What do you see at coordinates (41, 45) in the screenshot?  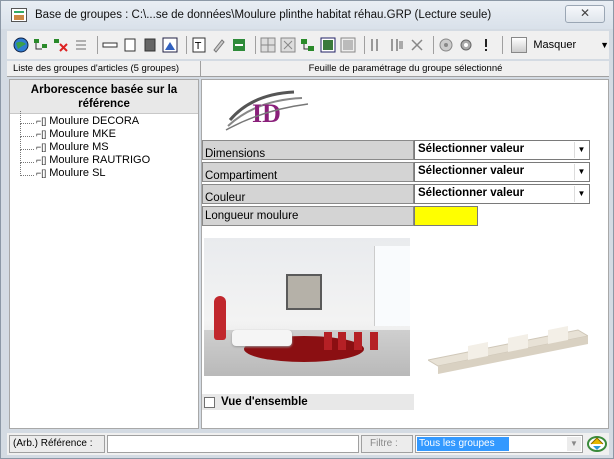 I see `tree-icon` at bounding box center [41, 45].